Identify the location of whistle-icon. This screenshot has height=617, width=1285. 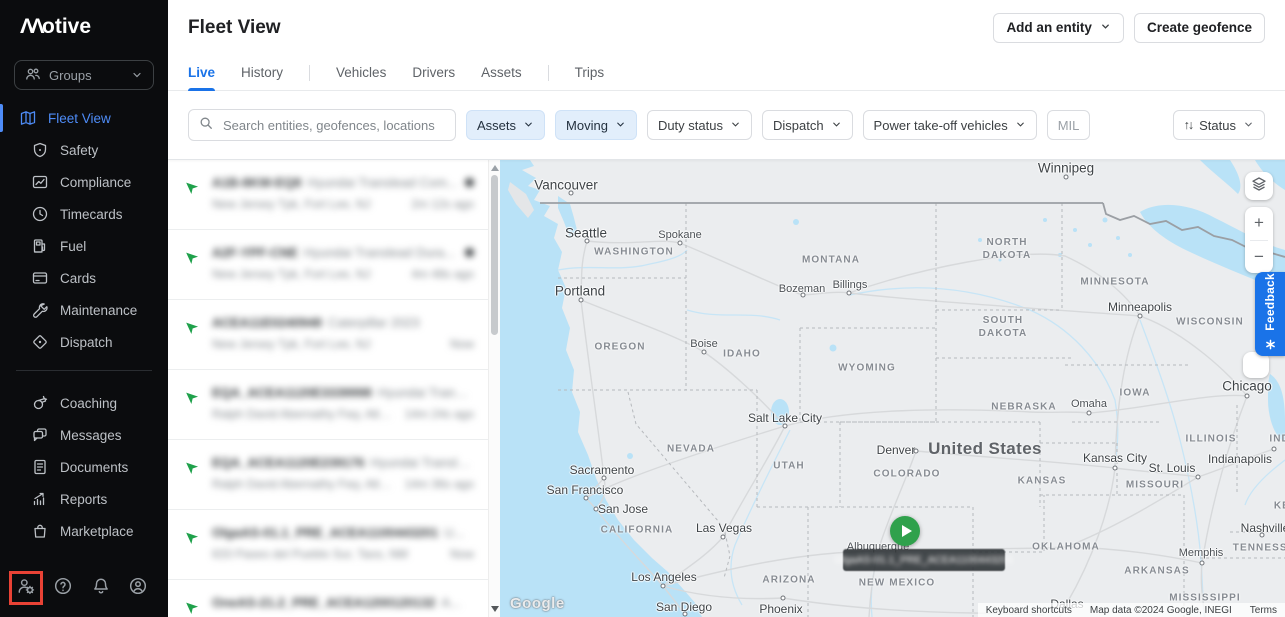
(40, 403).